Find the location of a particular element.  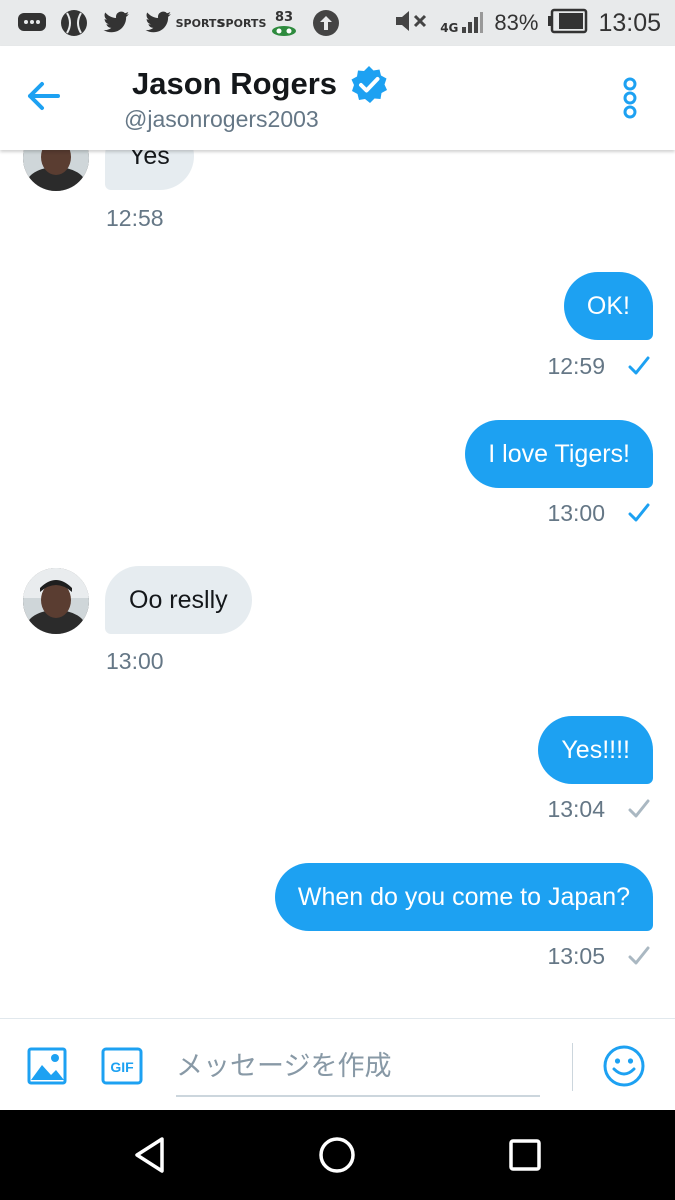

composer-divider is located at coordinates (572, 1067).